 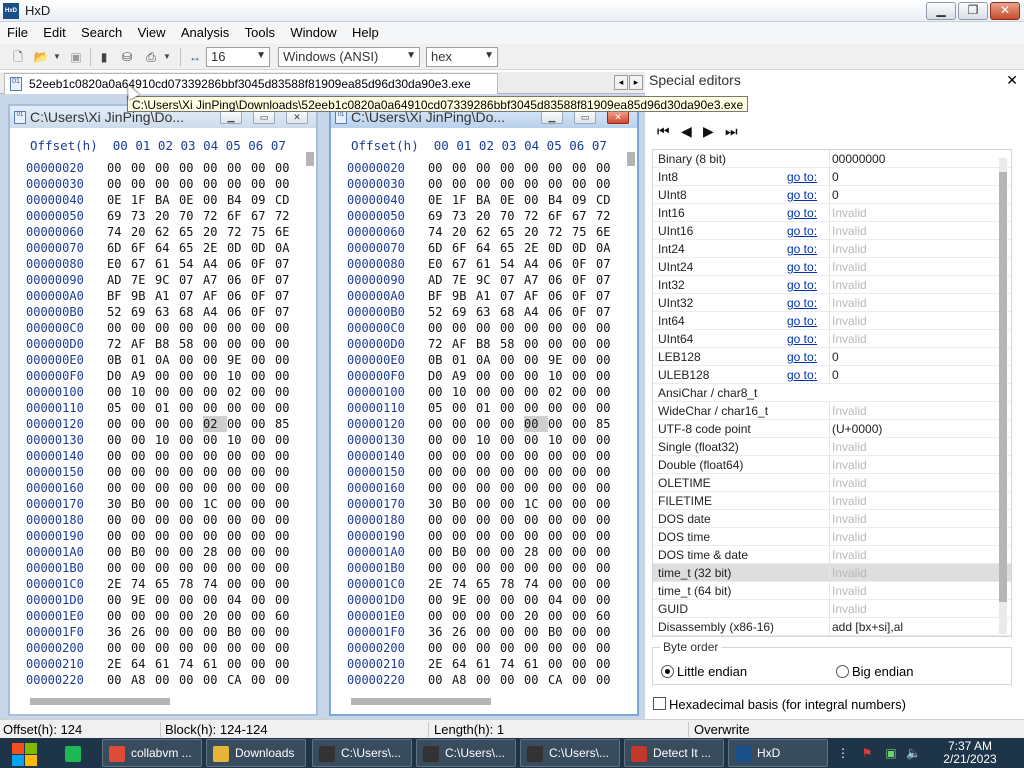 I want to click on hex-byte: 6E, so click(x=287, y=232).